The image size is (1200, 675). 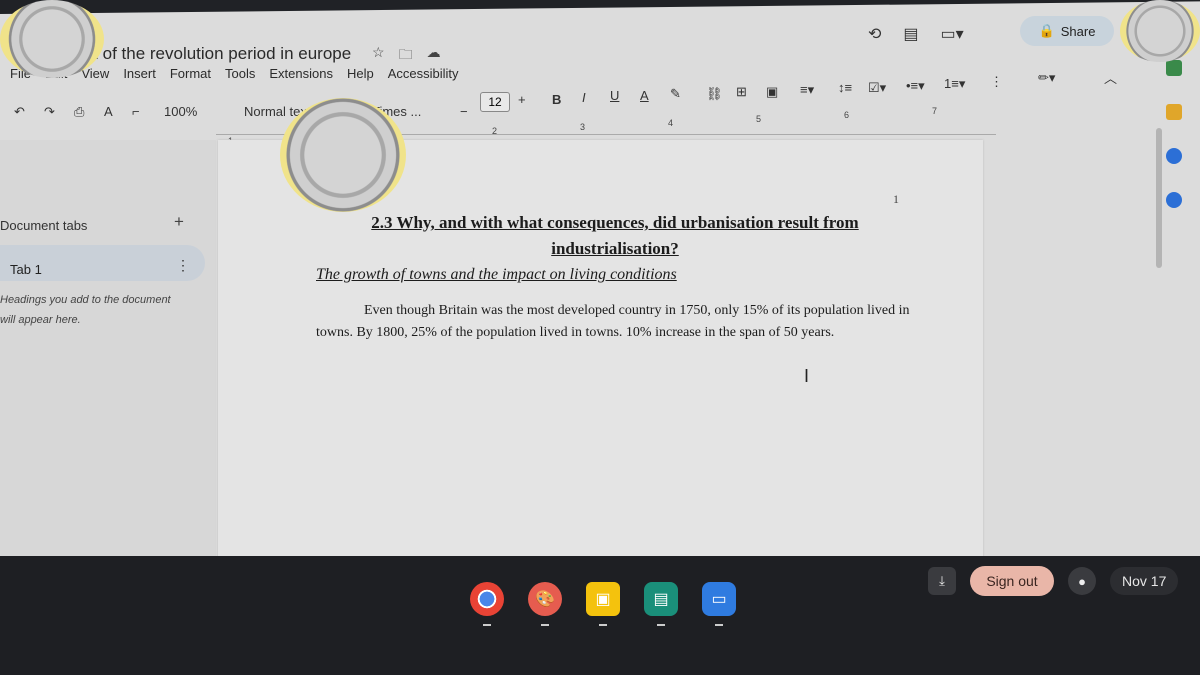 What do you see at coordinates (79, 112) in the screenshot?
I see `print-icon: ⎙` at bounding box center [79, 112].